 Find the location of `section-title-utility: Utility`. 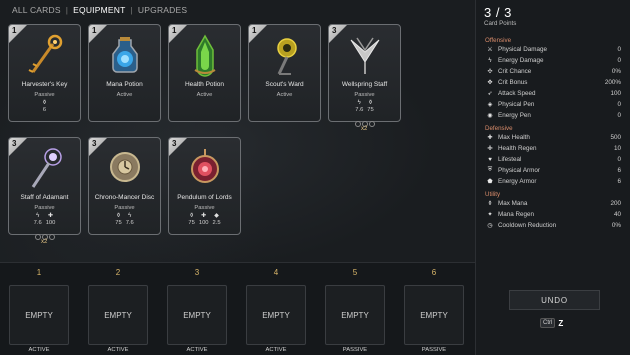

section-title-utility: Utility is located at coordinates (493, 194).